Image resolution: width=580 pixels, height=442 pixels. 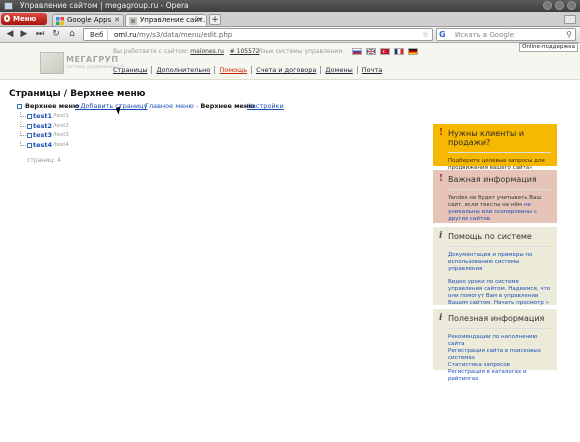 I want to click on site-name-link: maiones.ru, so click(x=207, y=51).